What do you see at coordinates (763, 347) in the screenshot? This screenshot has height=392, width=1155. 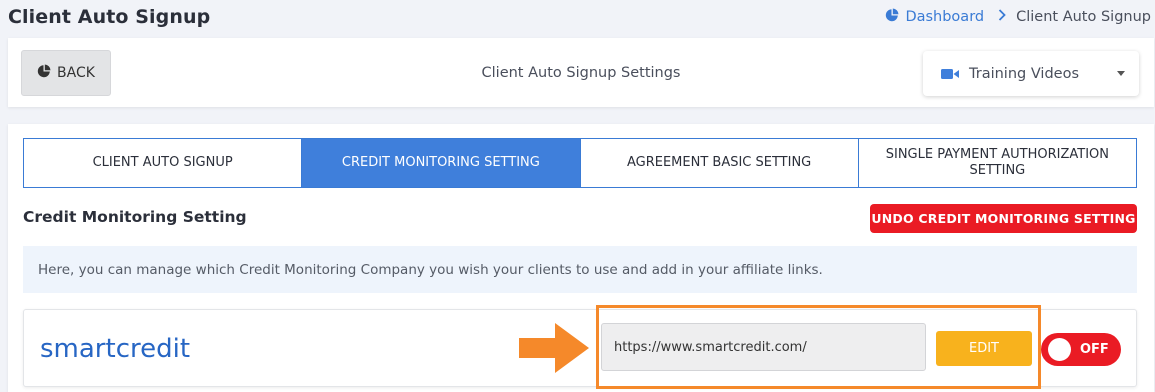 I see `affiliate-url-input` at bounding box center [763, 347].